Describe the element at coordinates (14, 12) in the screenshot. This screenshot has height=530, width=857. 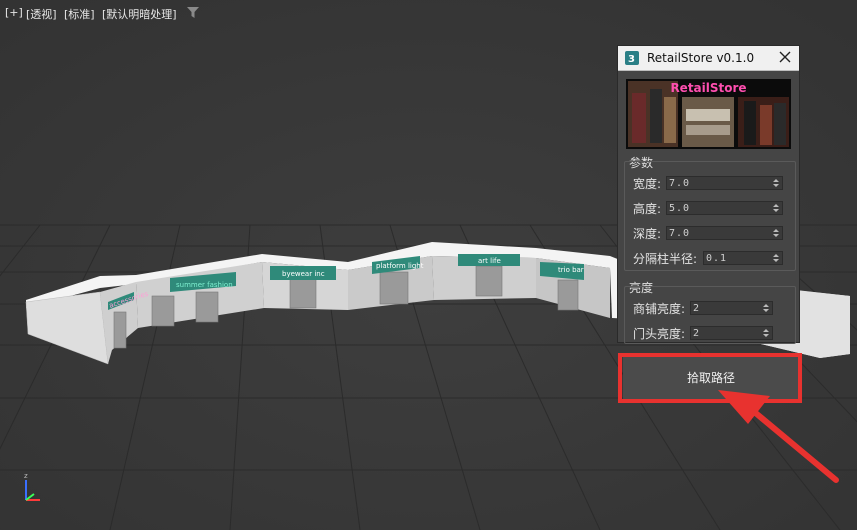
I see `viewport-plus-menu: [+]` at that location.